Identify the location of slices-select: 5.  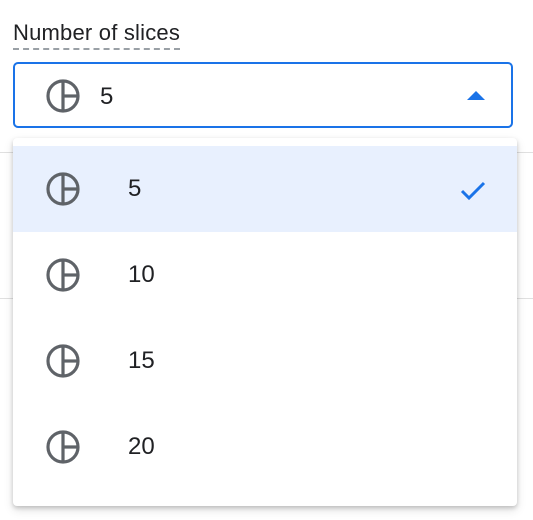
(263, 95).